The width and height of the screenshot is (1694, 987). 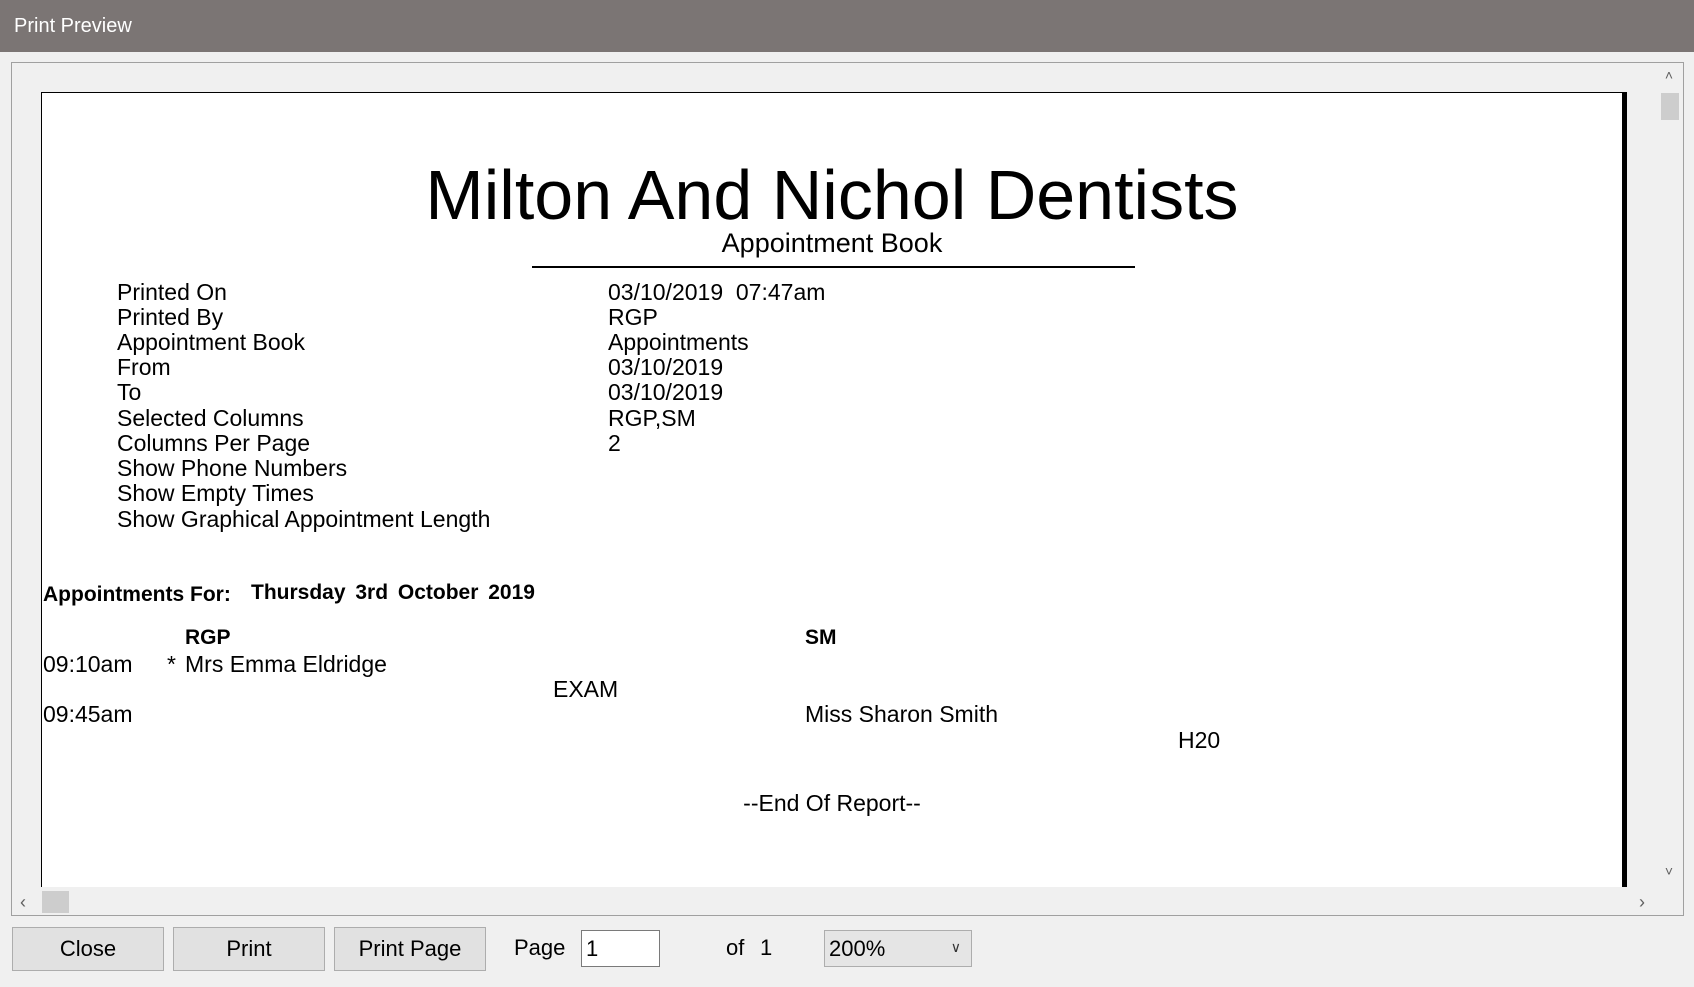 What do you see at coordinates (144, 367) in the screenshot?
I see `info-label: From` at bounding box center [144, 367].